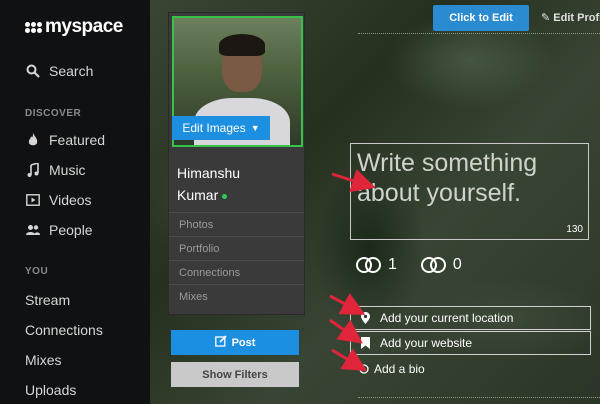  What do you see at coordinates (33, 230) in the screenshot?
I see `people-icon` at bounding box center [33, 230].